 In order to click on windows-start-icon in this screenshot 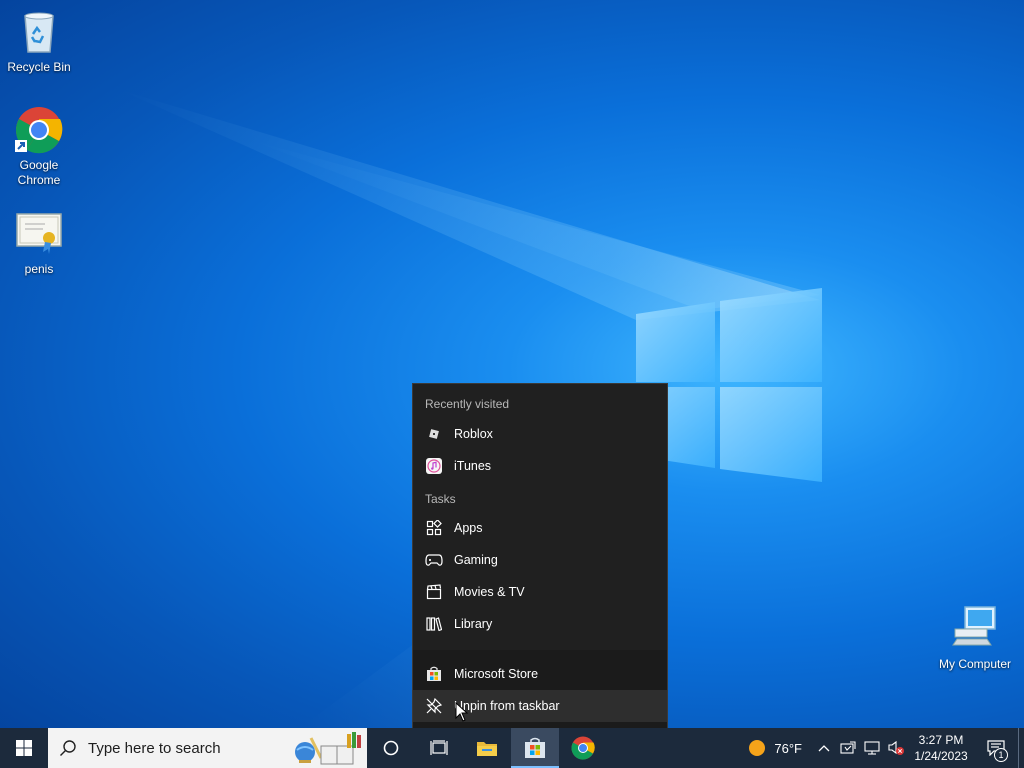, I will do `click(24, 748)`.